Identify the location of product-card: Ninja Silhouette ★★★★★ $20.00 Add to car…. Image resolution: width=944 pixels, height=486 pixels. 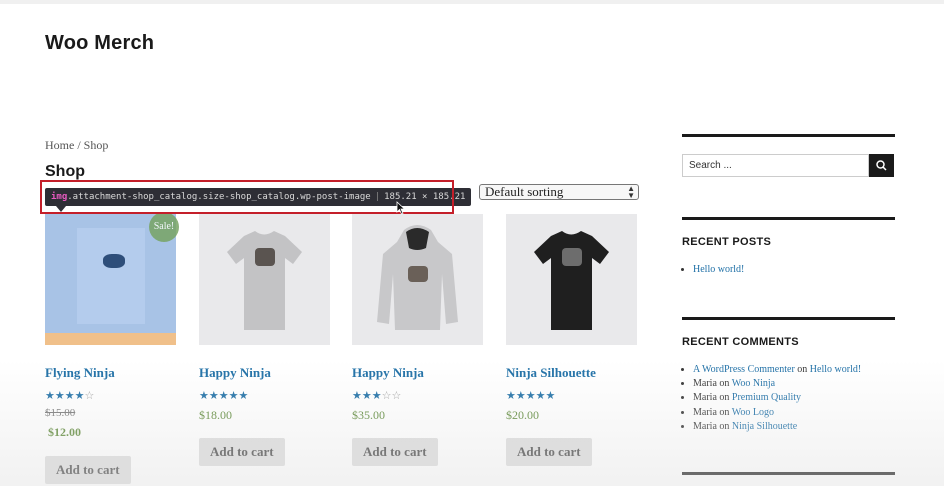
(571, 340).